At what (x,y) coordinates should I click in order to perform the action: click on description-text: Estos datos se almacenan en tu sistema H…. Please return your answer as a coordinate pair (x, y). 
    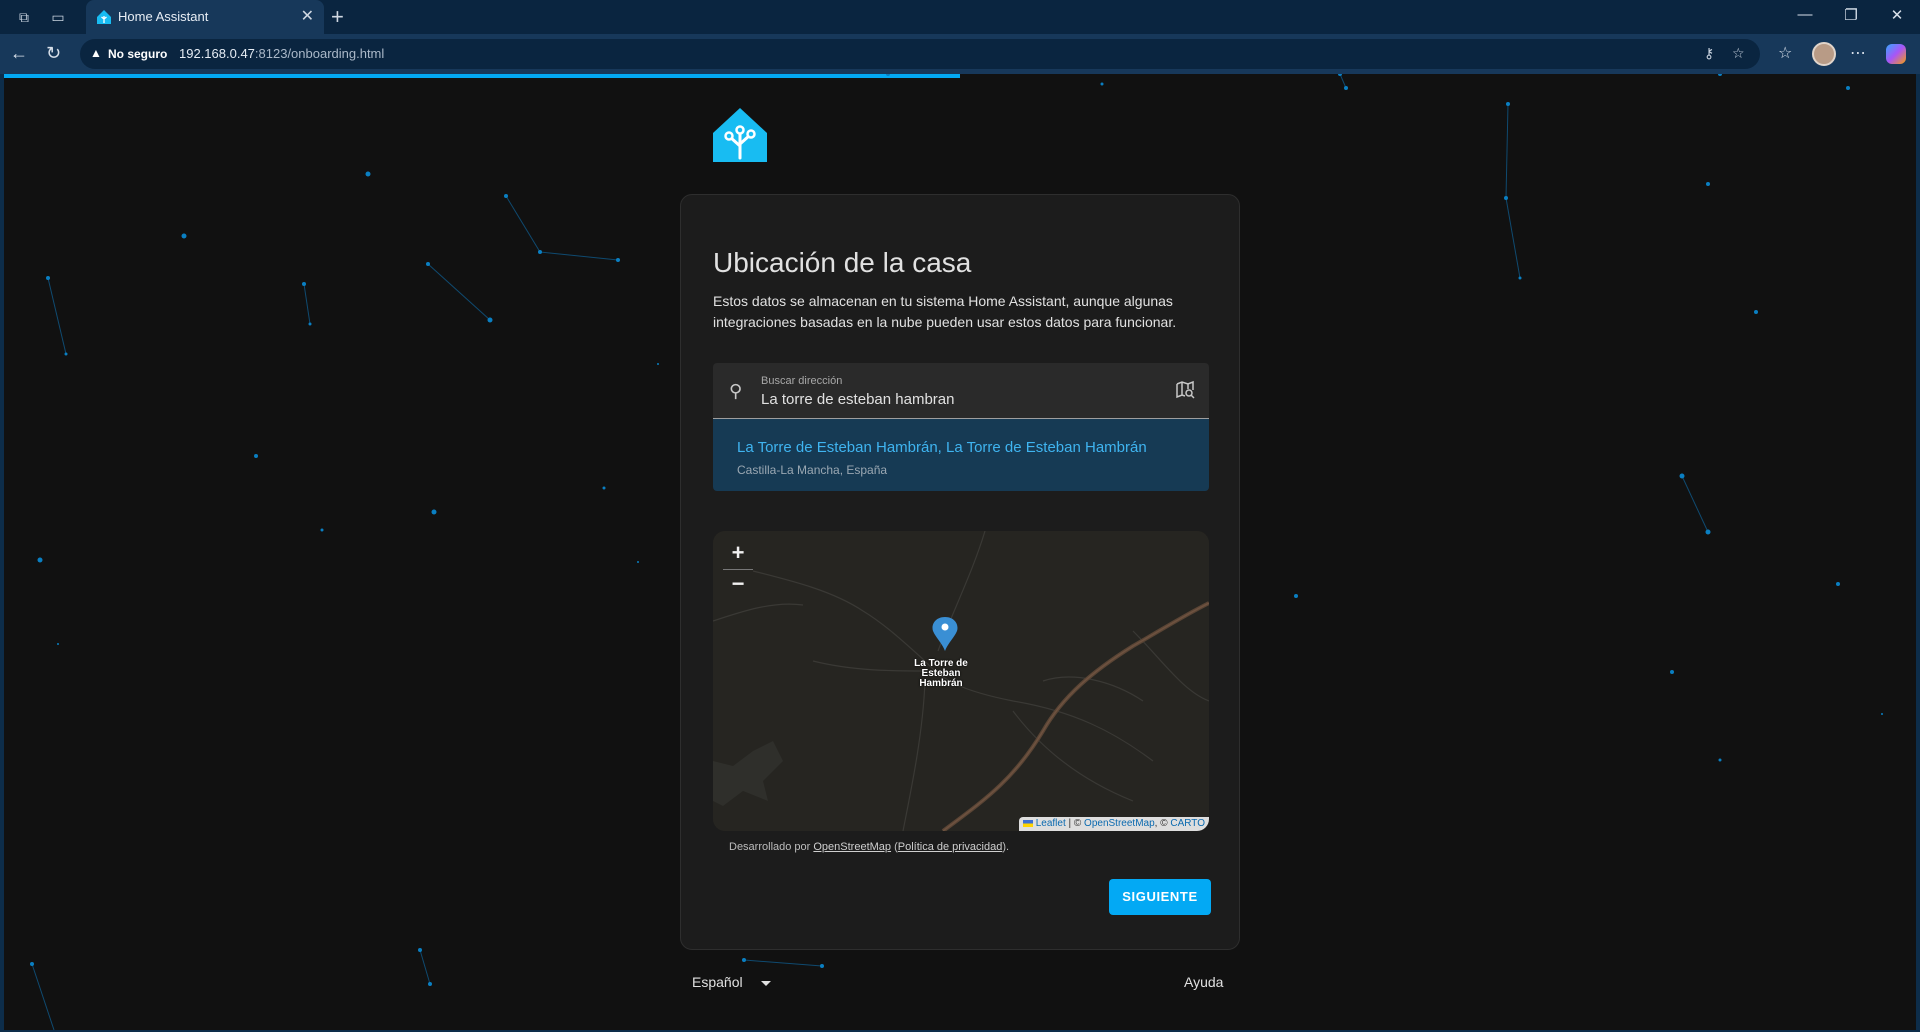
    Looking at the image, I should click on (945, 311).